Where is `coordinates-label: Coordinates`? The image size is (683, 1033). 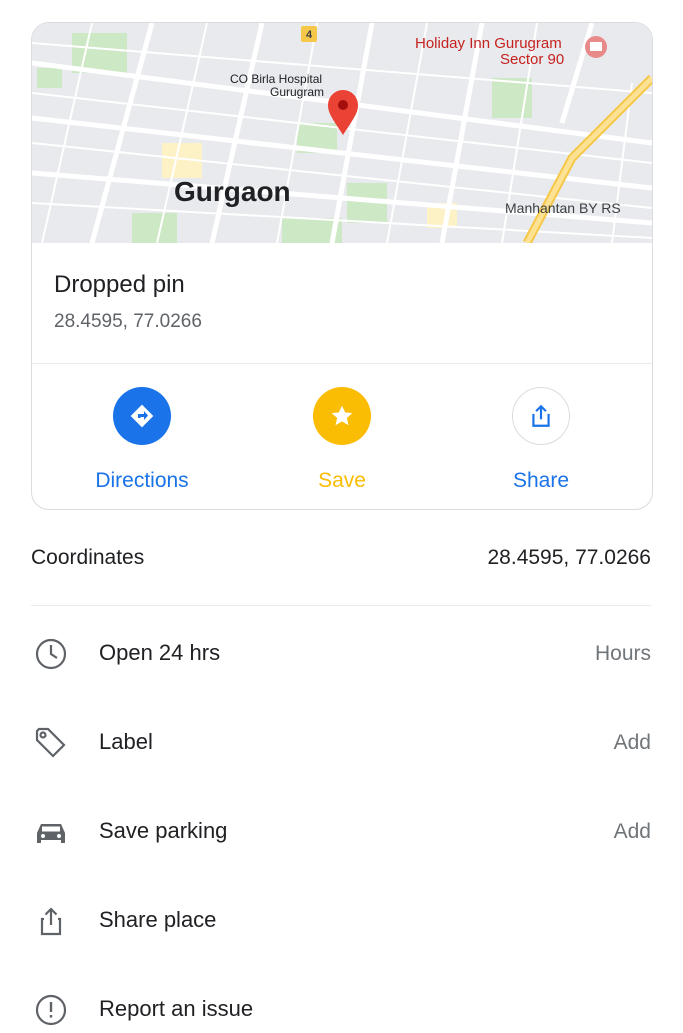
coordinates-label: Coordinates is located at coordinates (88, 557).